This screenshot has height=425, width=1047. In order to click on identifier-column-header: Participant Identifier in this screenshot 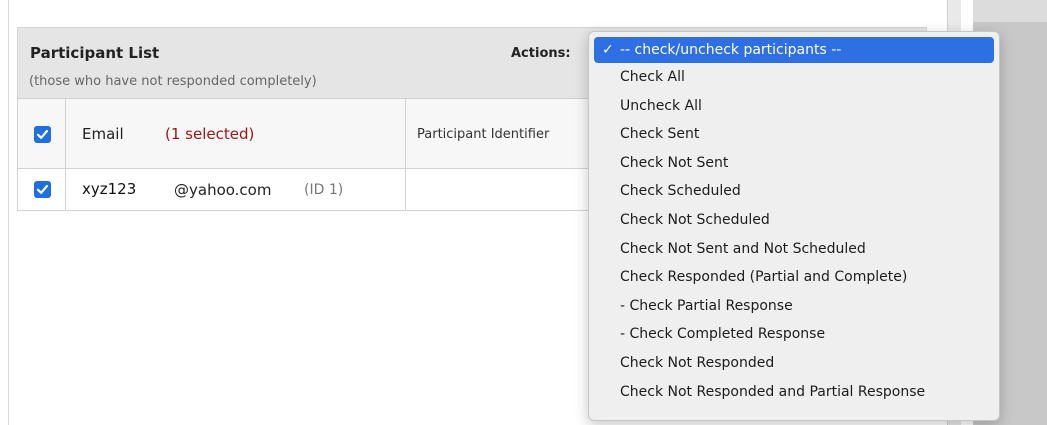, I will do `click(507, 133)`.